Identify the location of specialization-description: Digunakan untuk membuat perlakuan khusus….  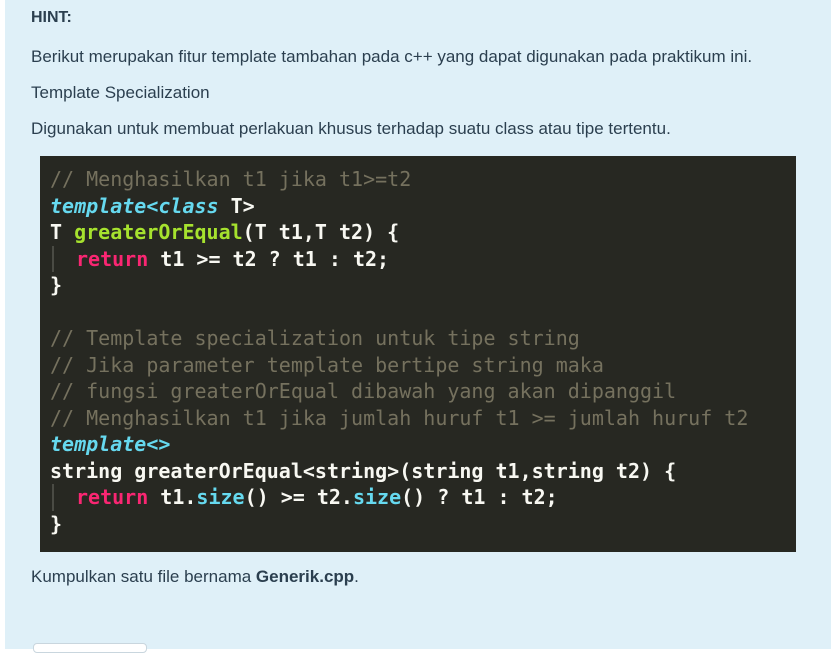
(351, 128).